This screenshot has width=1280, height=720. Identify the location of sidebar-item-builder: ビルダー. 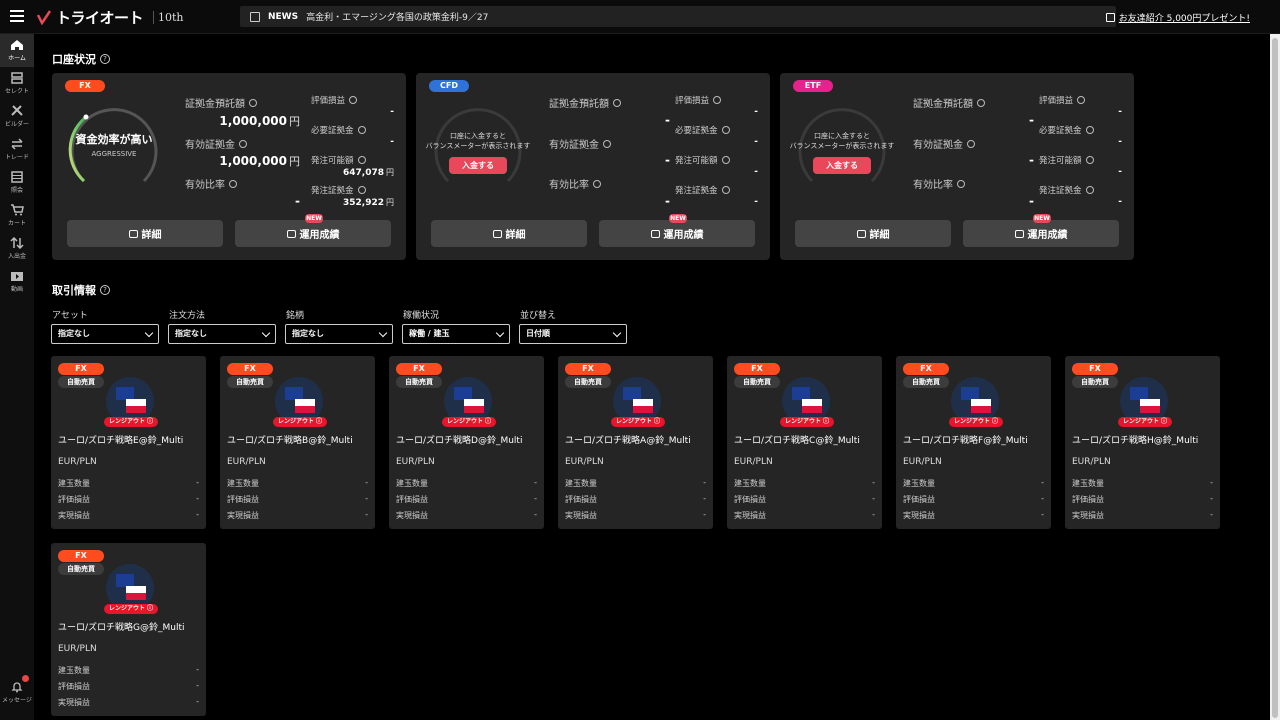
(17, 116).